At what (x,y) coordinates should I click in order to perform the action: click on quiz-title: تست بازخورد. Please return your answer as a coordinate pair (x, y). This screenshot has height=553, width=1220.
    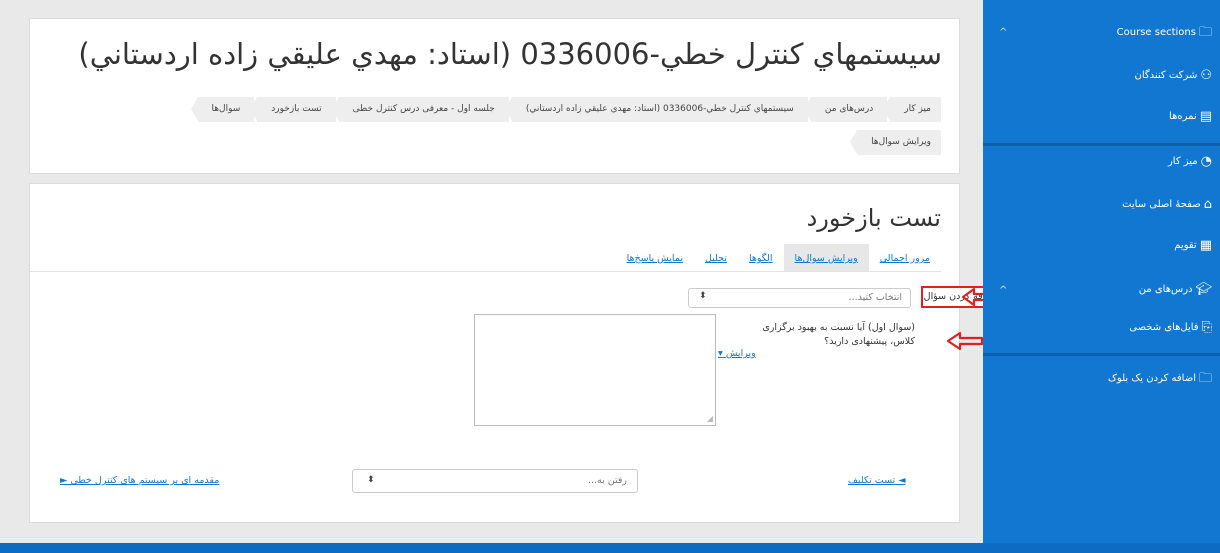
    Looking at the image, I should click on (873, 218).